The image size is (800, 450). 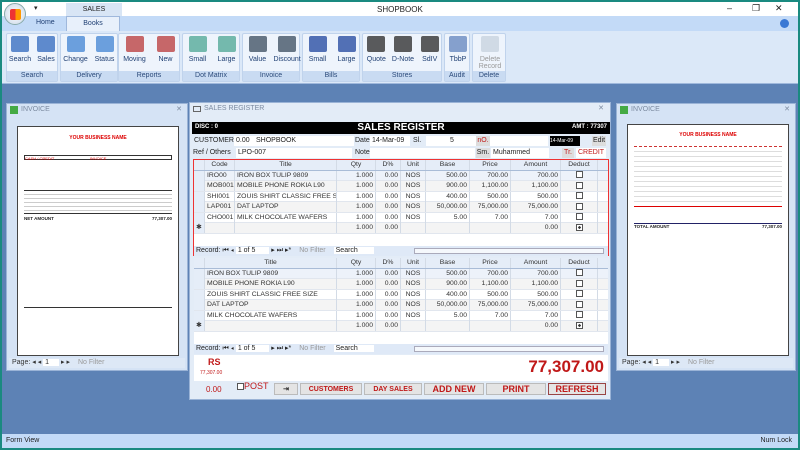 What do you see at coordinates (45, 22) in the screenshot?
I see `tab-home: Home` at bounding box center [45, 22].